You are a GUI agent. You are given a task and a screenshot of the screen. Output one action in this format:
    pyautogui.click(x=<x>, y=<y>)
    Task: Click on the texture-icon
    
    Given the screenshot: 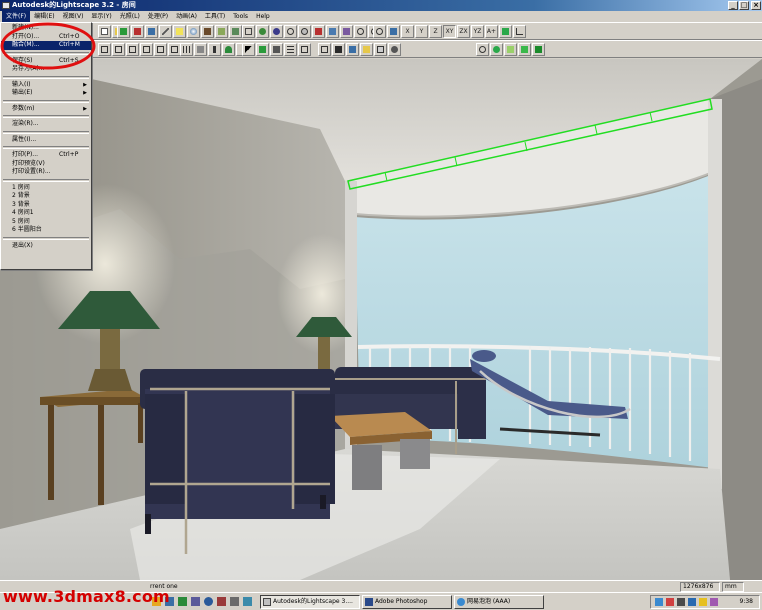 What is the action you would take?
    pyautogui.click(x=207, y=31)
    